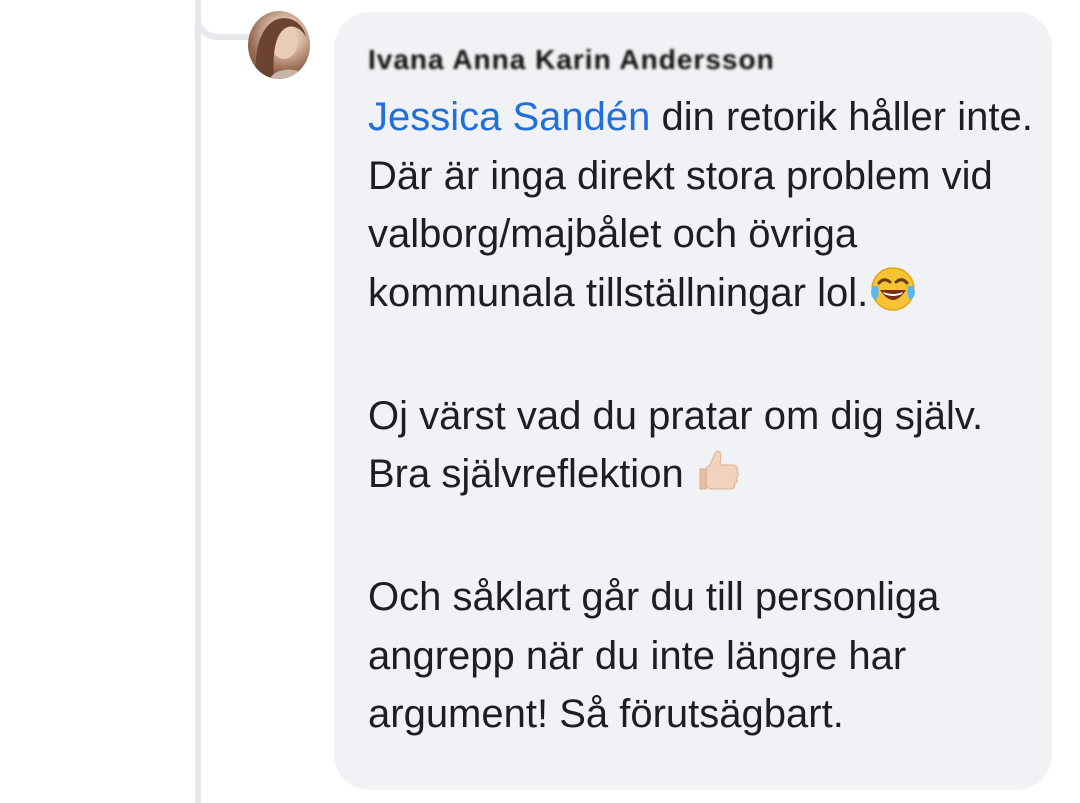 This screenshot has width=1080, height=803. I want to click on face-with-tears-of-joy-icon, so click(893, 297).